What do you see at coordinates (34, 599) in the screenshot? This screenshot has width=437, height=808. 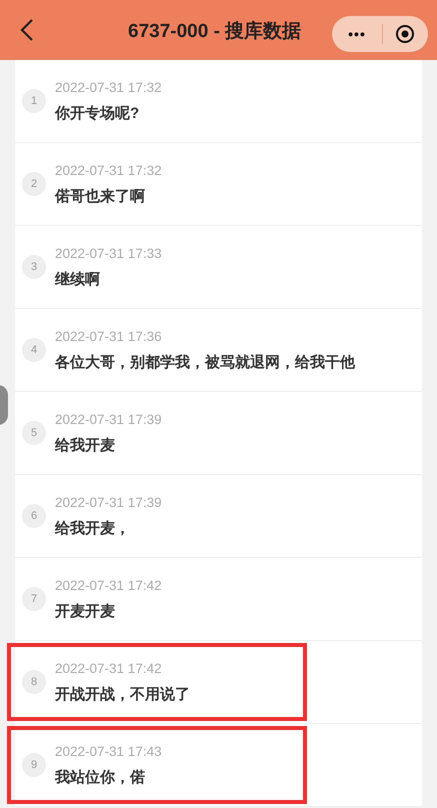 I see `index-badge: 7` at bounding box center [34, 599].